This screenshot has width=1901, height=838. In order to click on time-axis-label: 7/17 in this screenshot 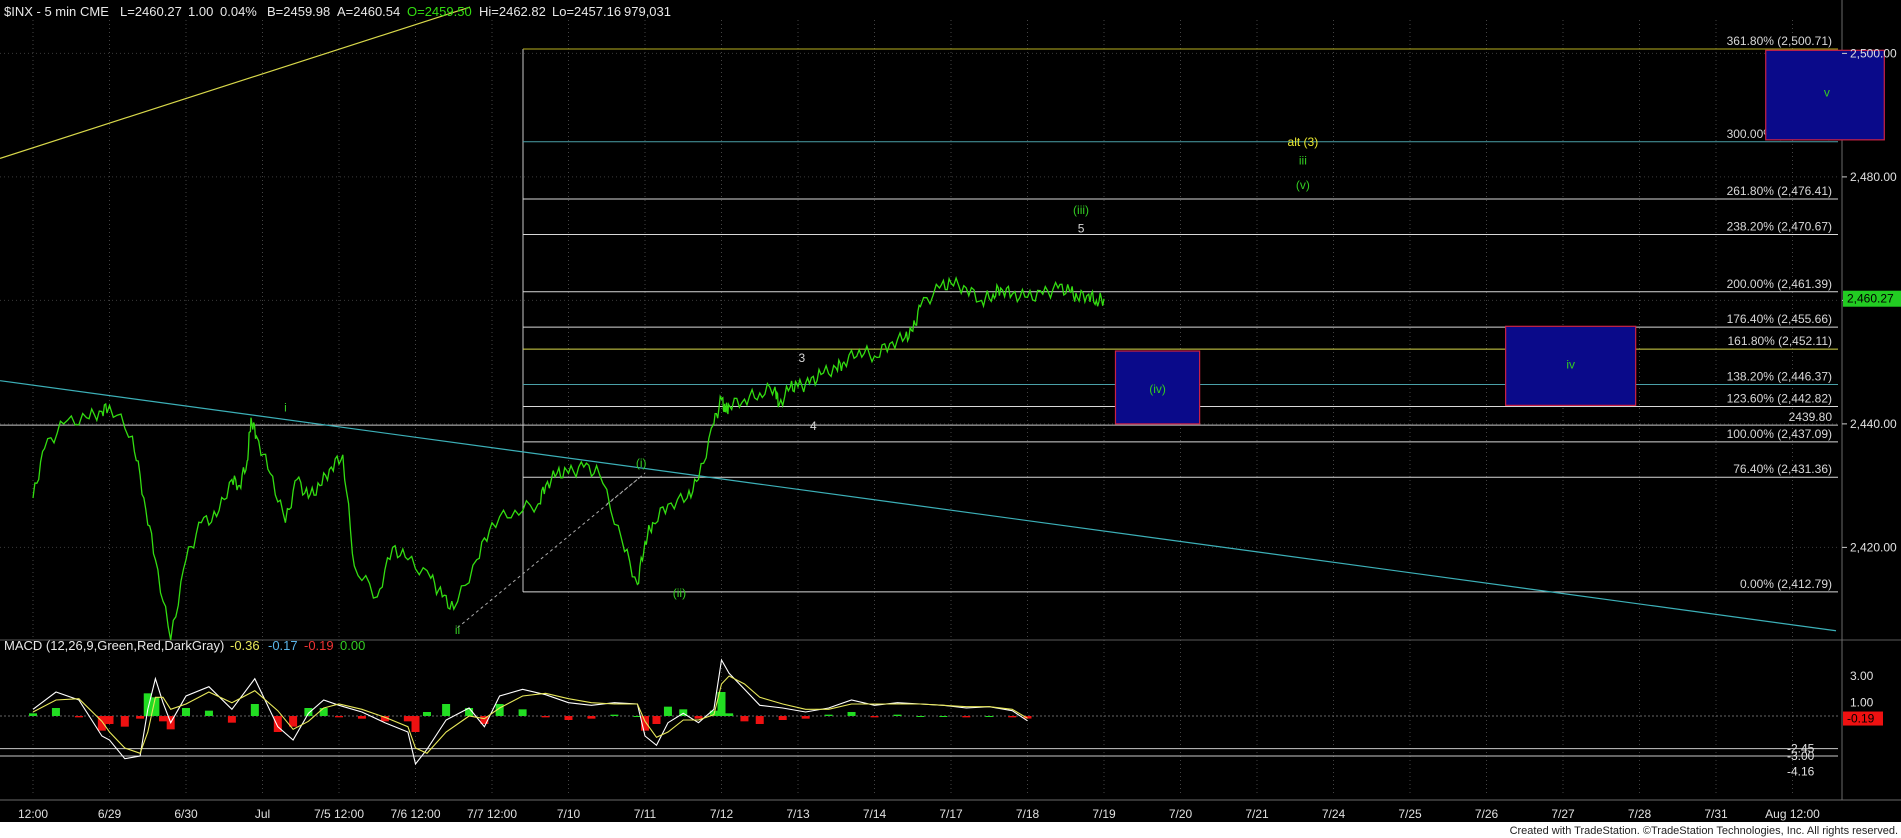, I will do `click(951, 814)`.